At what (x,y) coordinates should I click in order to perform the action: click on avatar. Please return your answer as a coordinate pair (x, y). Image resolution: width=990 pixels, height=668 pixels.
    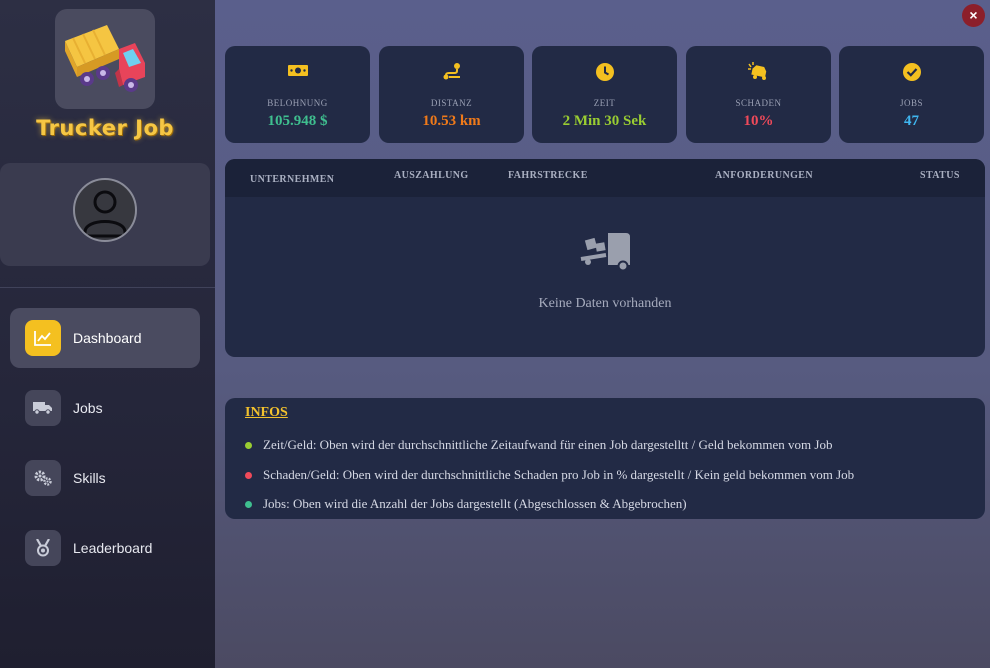
    Looking at the image, I should click on (105, 210).